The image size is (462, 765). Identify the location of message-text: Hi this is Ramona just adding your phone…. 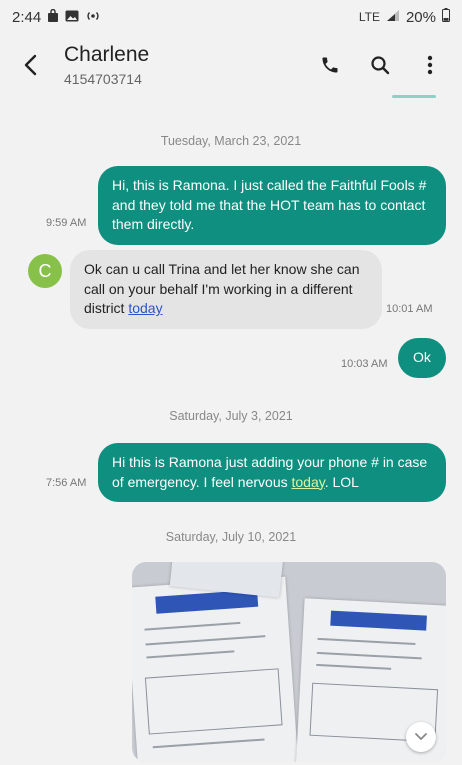
(270, 472).